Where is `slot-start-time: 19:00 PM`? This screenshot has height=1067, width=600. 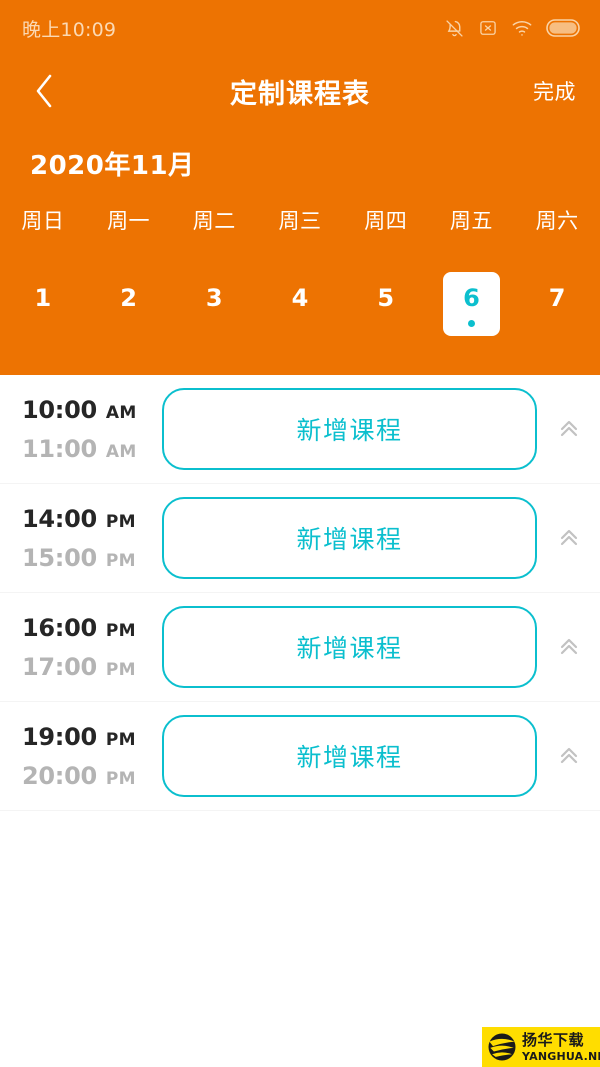
slot-start-time: 19:00 PM is located at coordinates (92, 737).